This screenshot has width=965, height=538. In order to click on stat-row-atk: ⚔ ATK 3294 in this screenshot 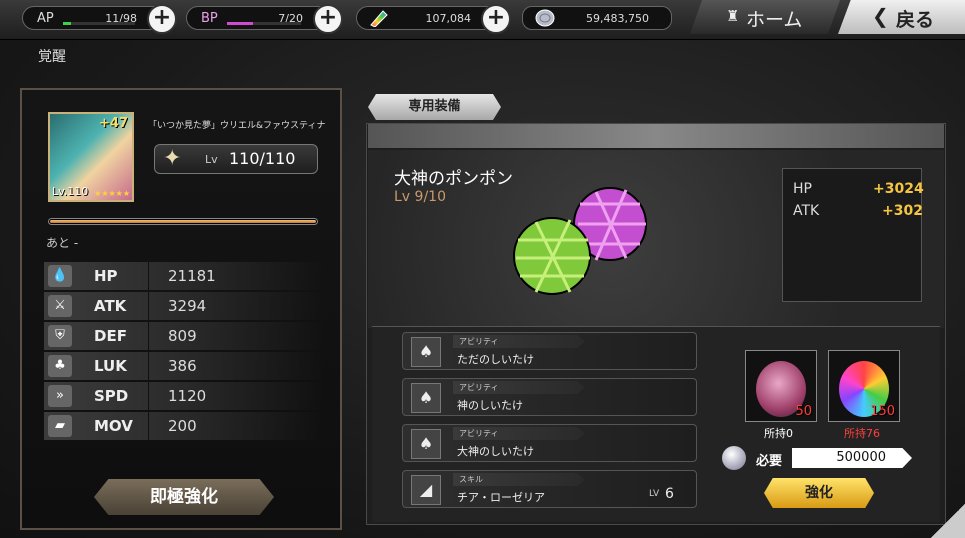, I will do `click(184, 306)`.